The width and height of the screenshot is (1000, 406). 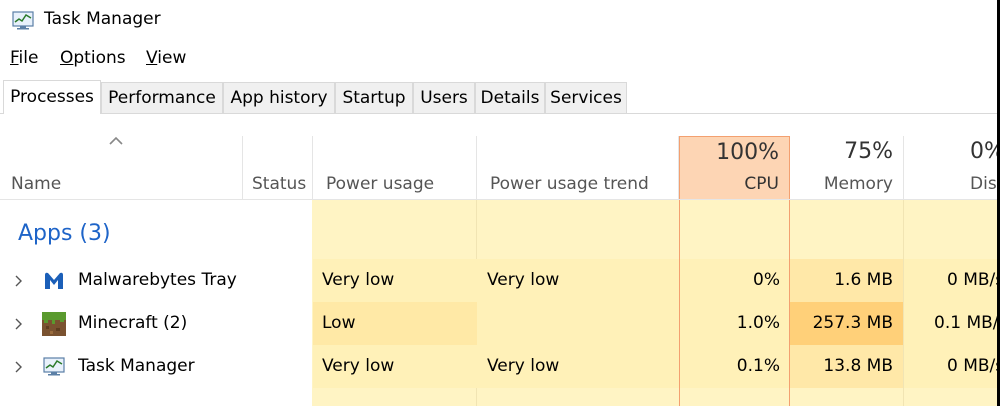 What do you see at coordinates (766, 280) in the screenshot?
I see `cpu-value: 0%` at bounding box center [766, 280].